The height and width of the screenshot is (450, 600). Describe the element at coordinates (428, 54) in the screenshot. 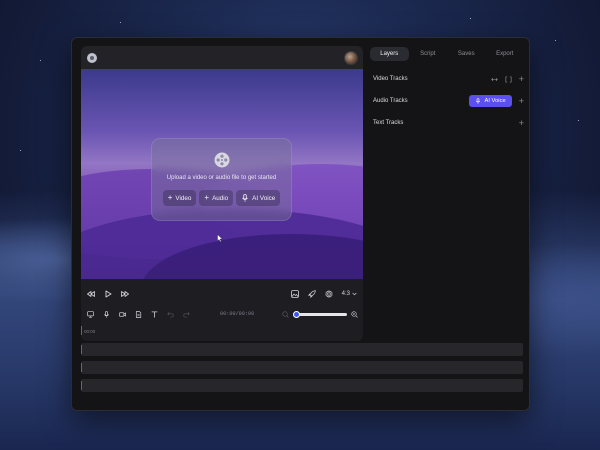

I see `tab-script: Script` at that location.